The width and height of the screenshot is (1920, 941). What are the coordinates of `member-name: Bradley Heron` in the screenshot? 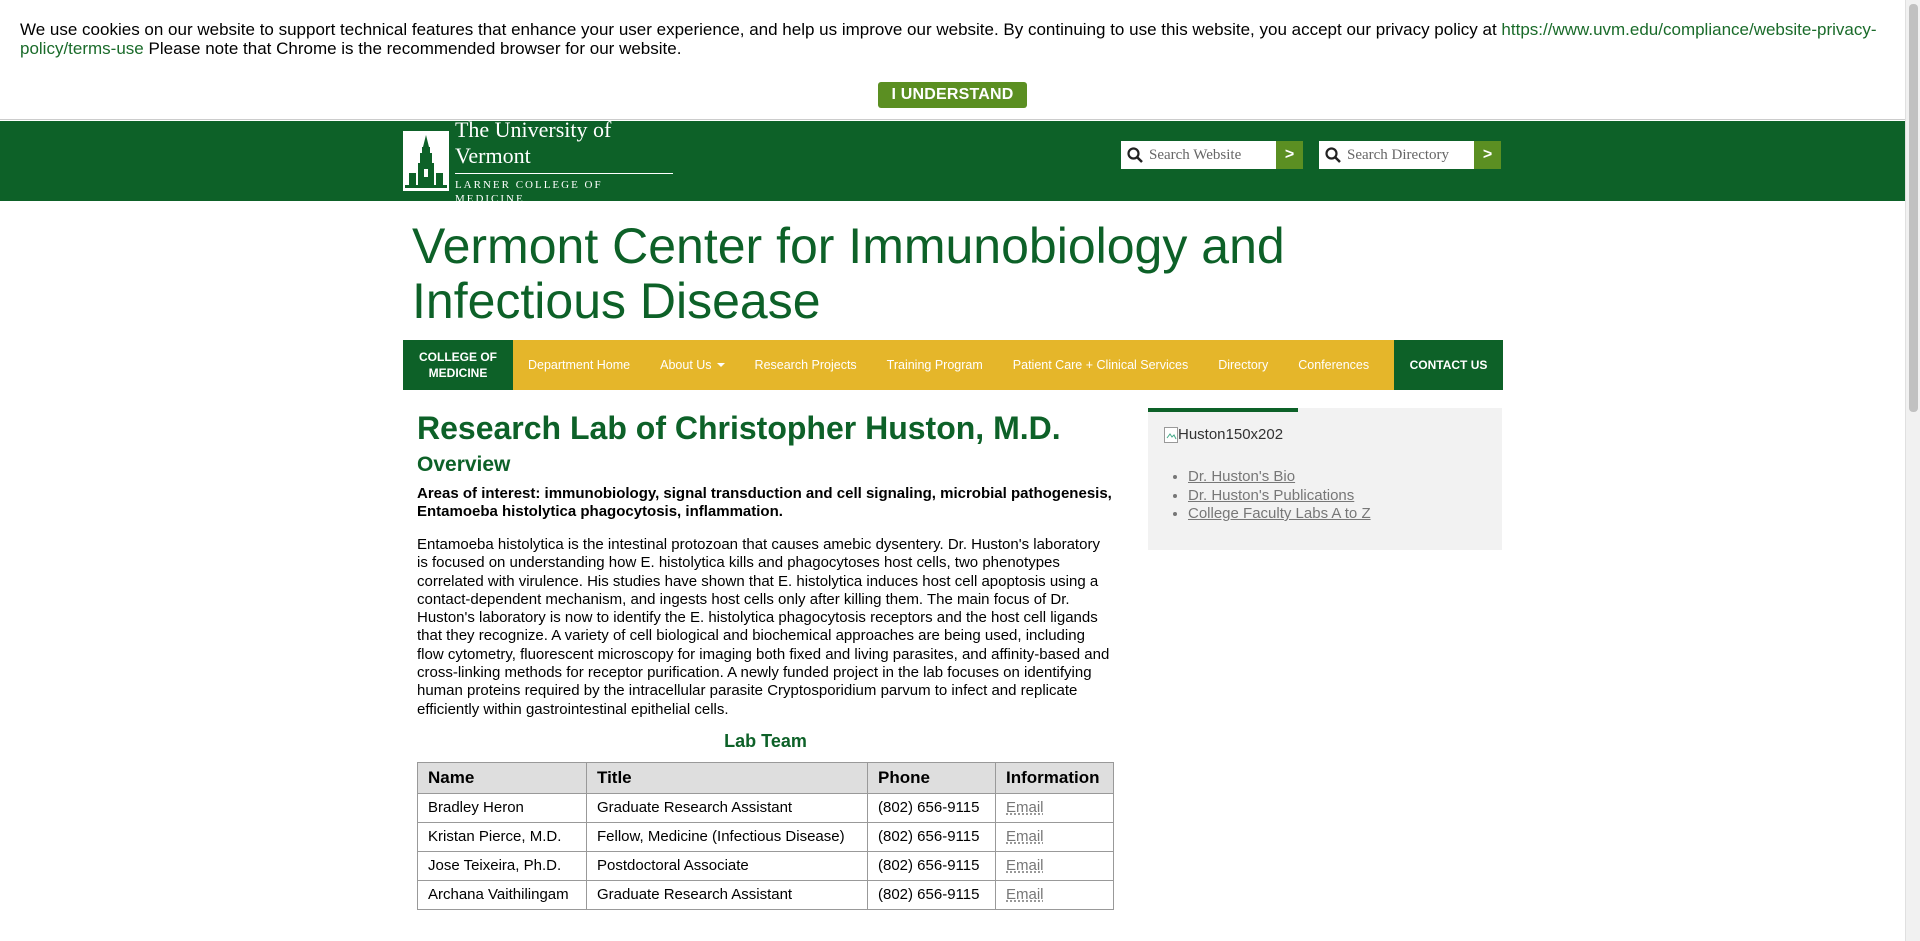 It's located at (502, 807).